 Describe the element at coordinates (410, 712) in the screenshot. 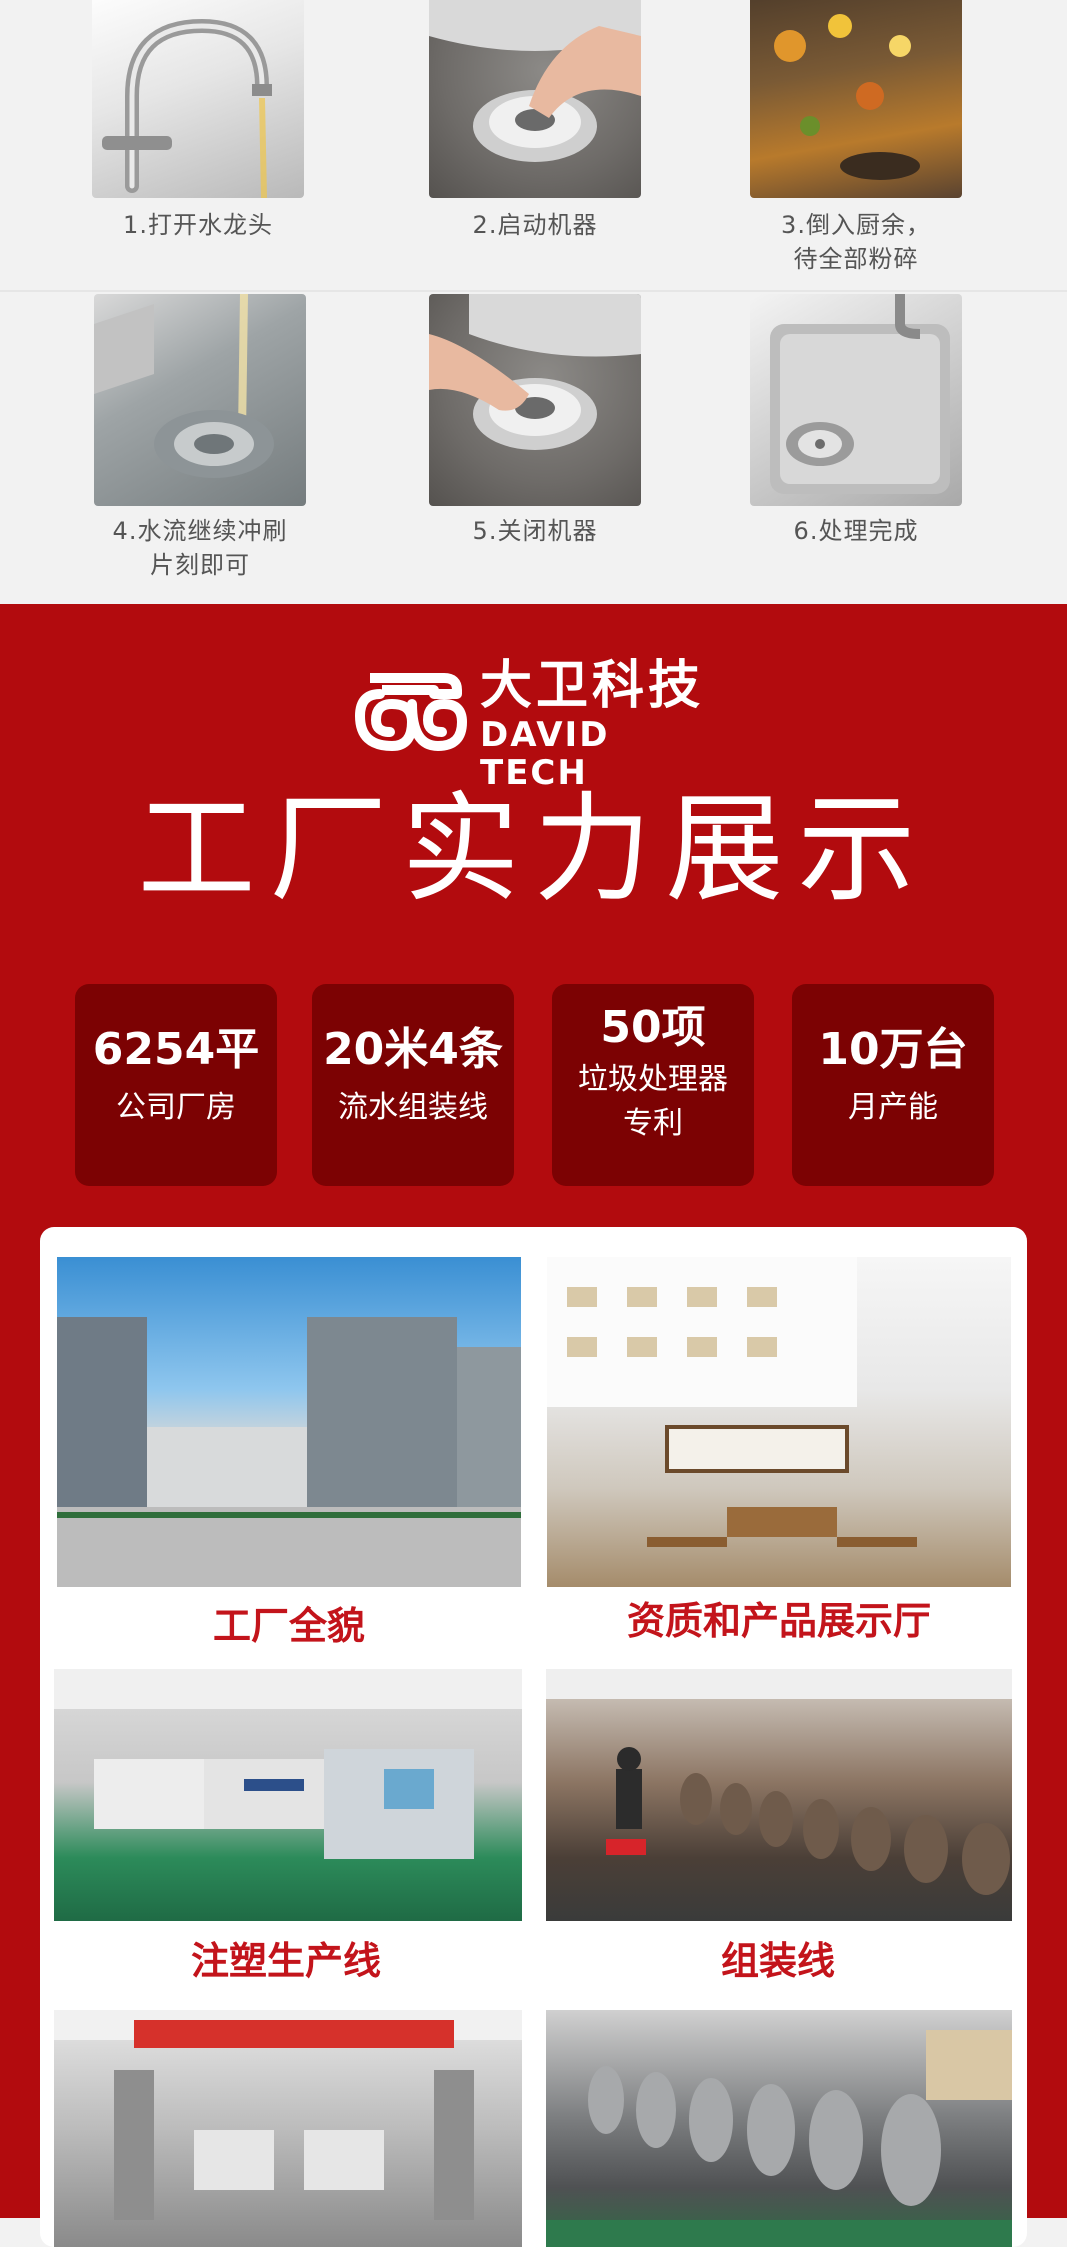

I see `david-tech-logo-icon` at that location.